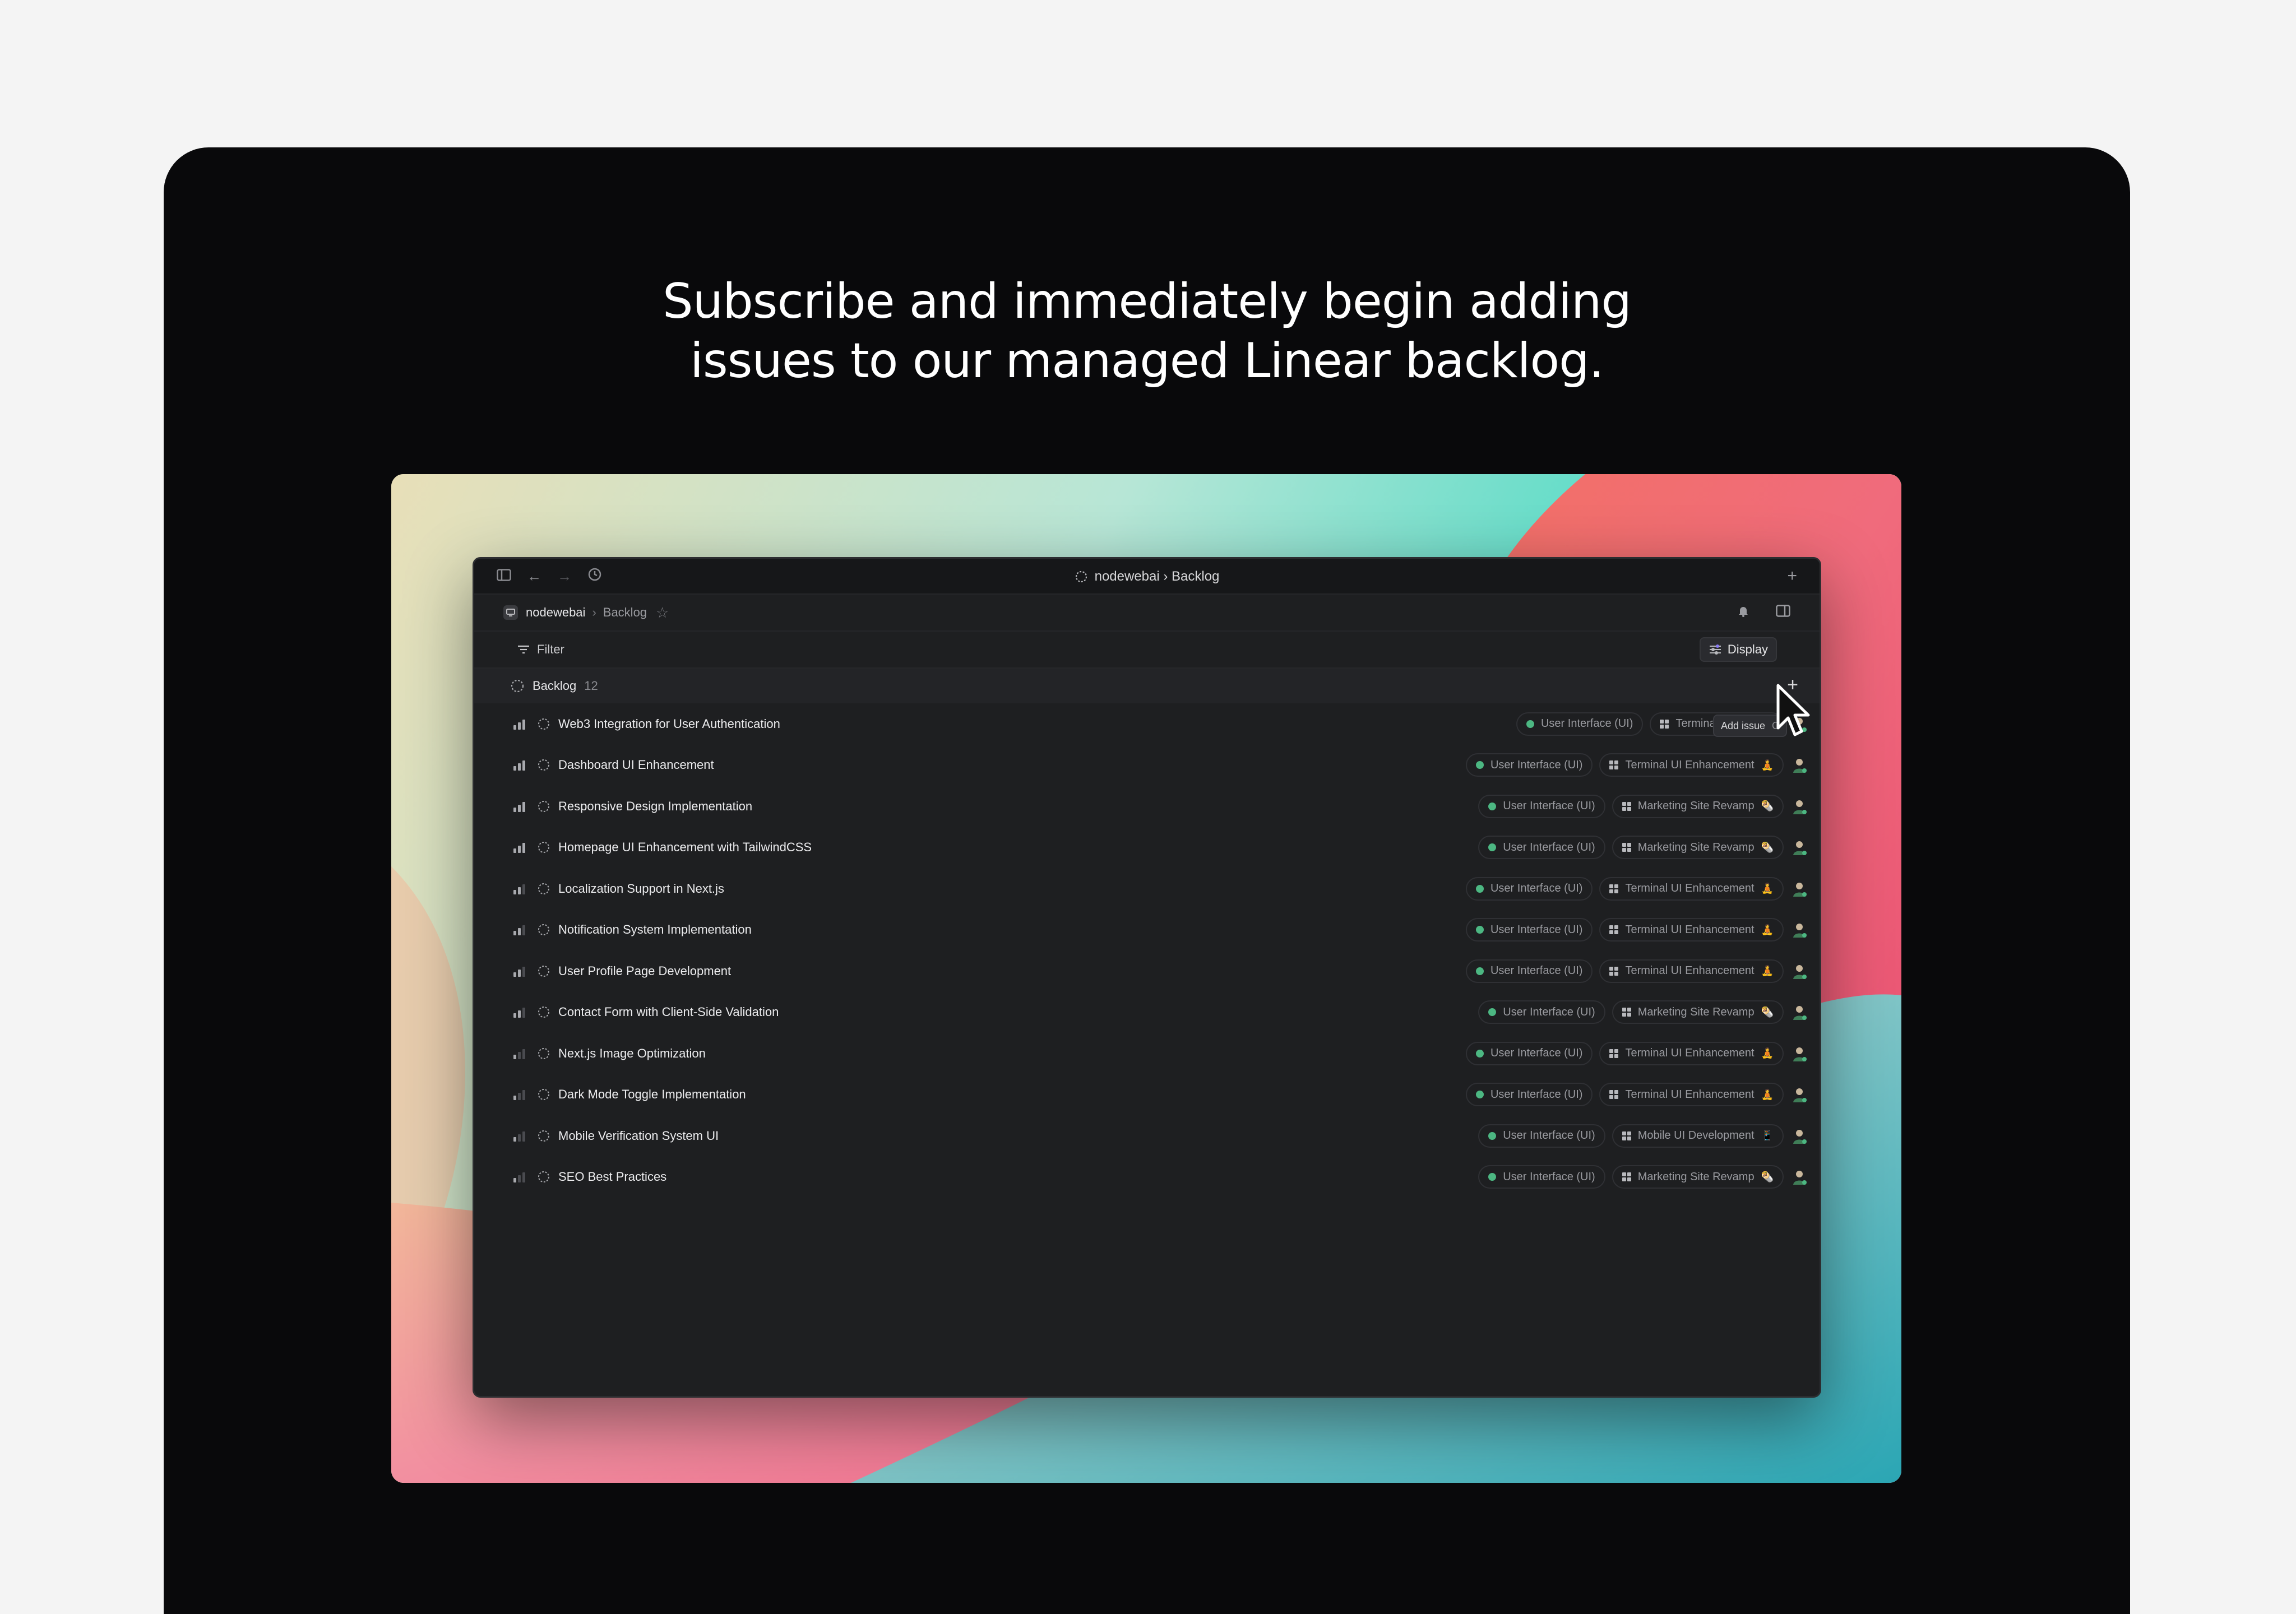 This screenshot has height=1614, width=2296. Describe the element at coordinates (1783, 612) in the screenshot. I see `panel-toggle-icon` at that location.